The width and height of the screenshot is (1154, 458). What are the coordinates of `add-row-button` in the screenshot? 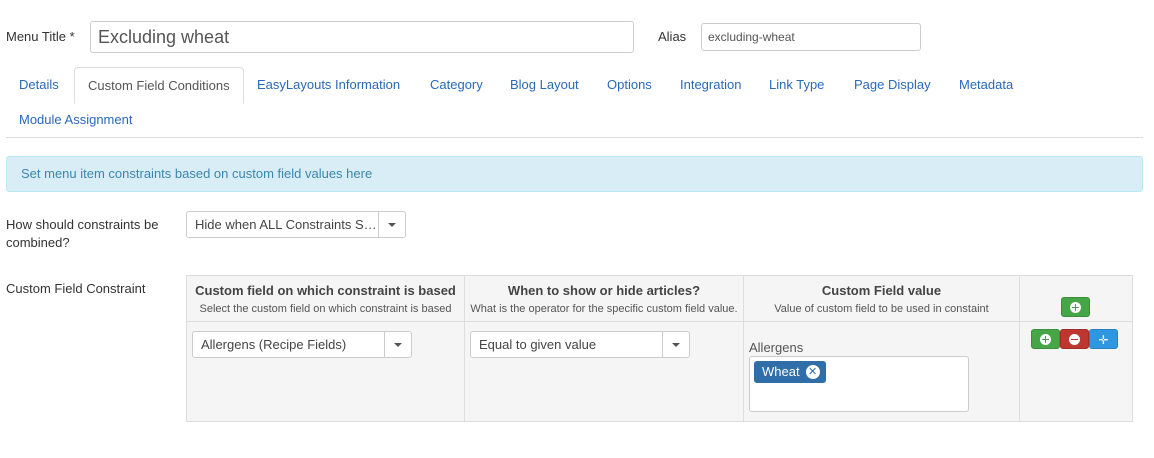 It's located at (1075, 307).